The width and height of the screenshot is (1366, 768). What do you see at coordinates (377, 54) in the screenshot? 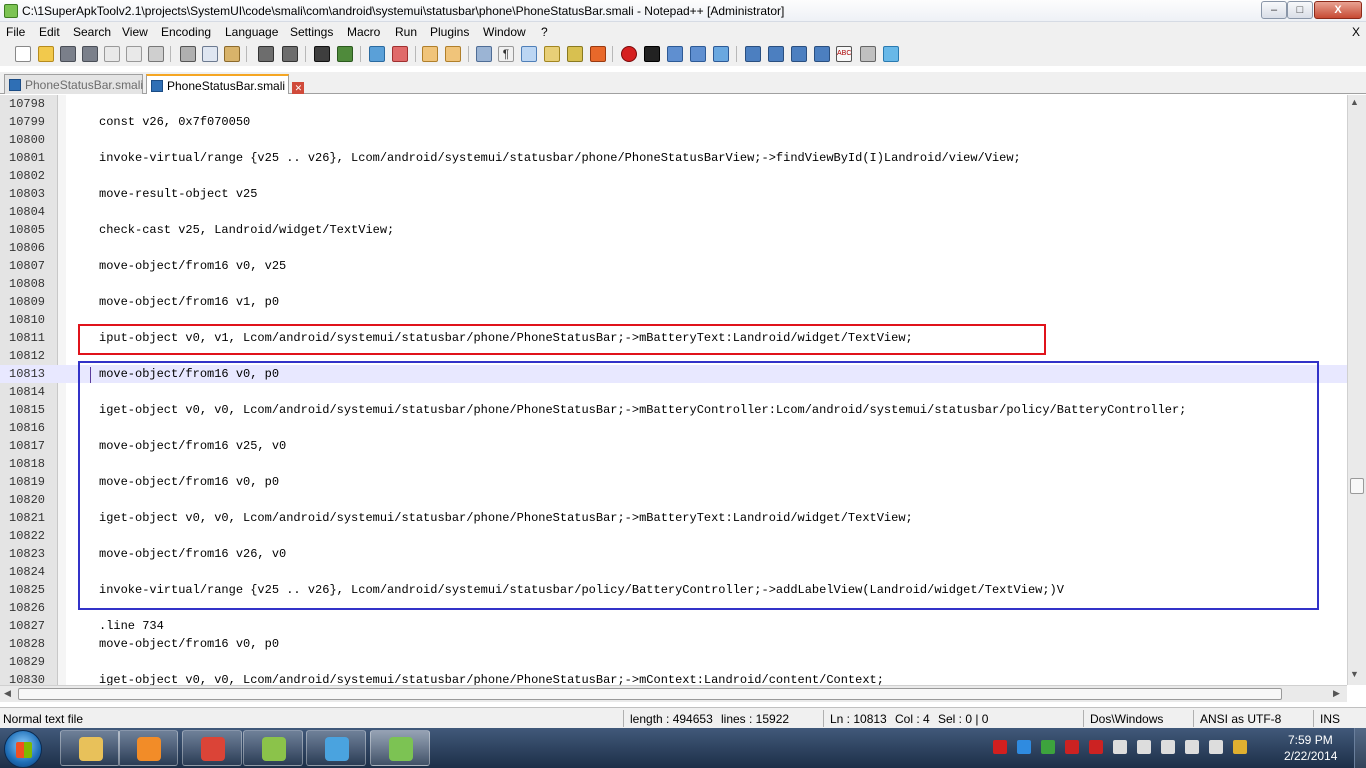
I see `zoom-in-icon` at bounding box center [377, 54].